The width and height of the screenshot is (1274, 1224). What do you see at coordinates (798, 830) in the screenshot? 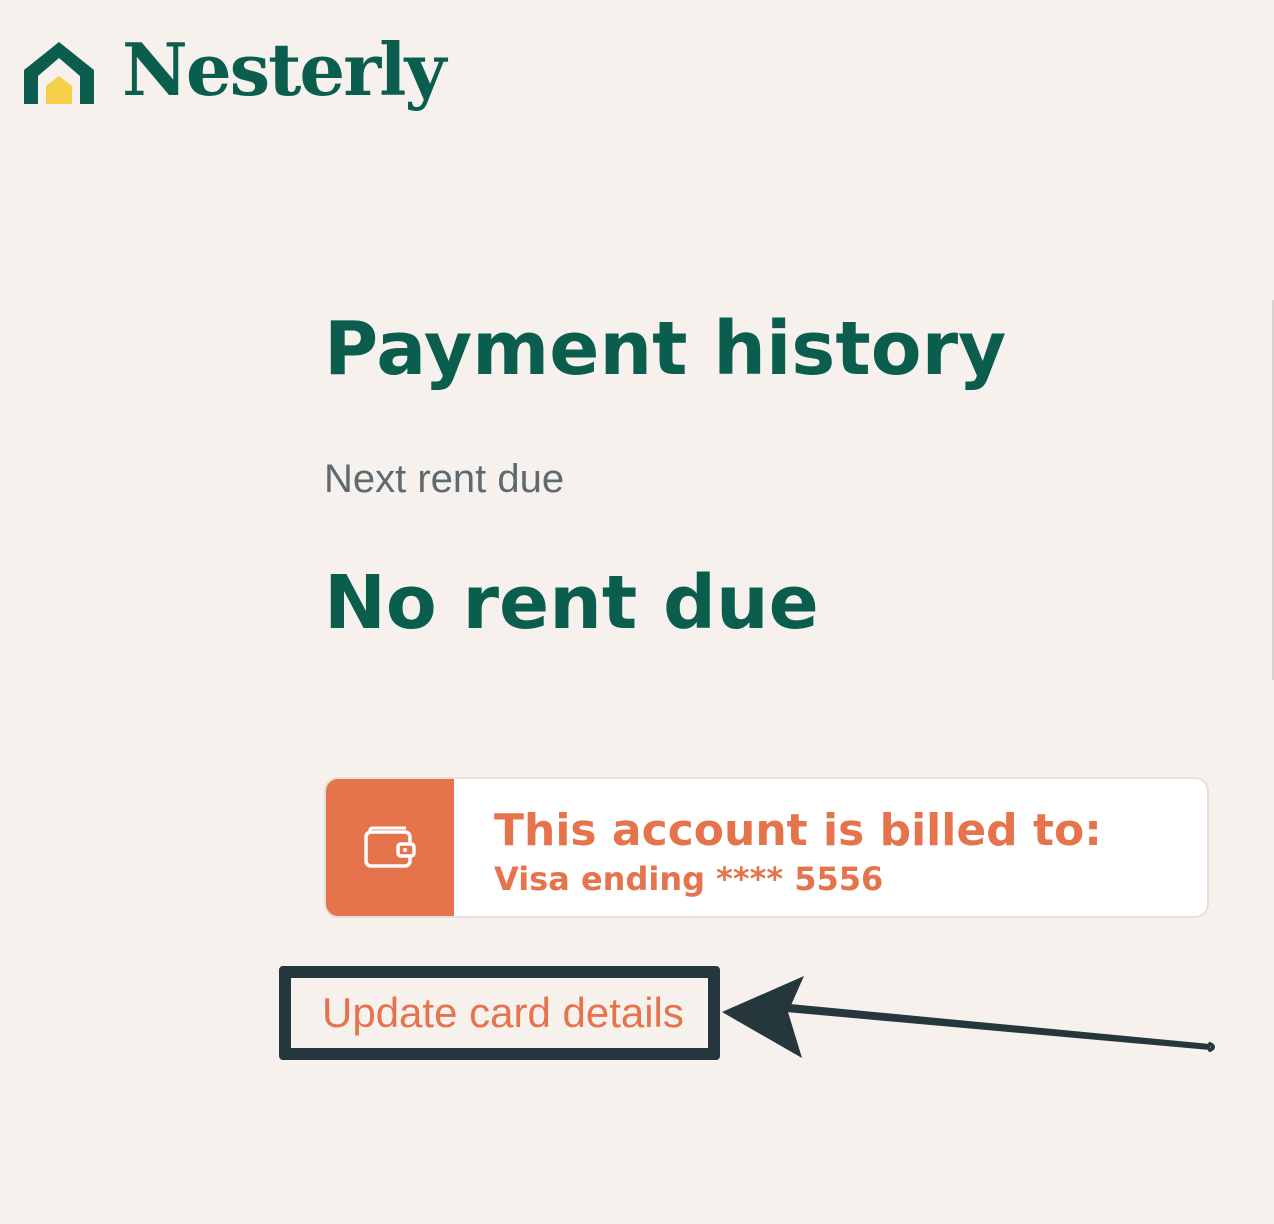
I see `billing-heading: This account is billed to:` at bounding box center [798, 830].